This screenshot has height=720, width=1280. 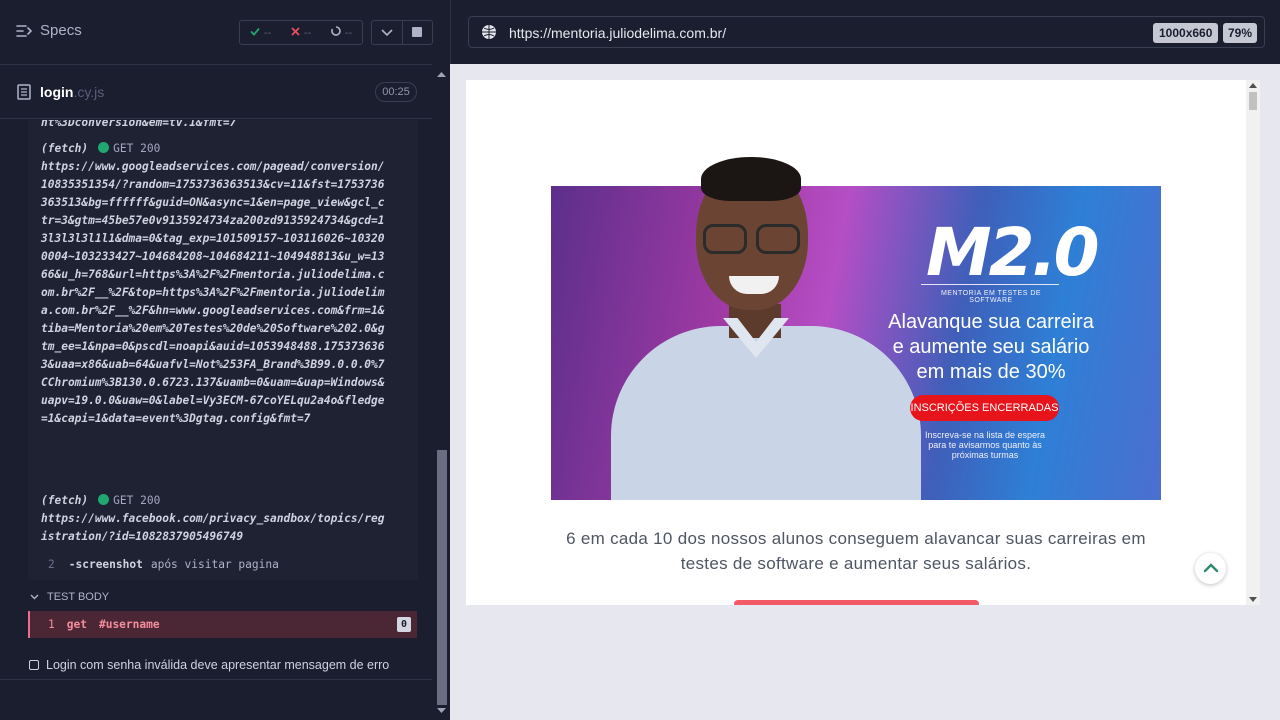 What do you see at coordinates (396, 92) in the screenshot?
I see `spec-duration: 00:25` at bounding box center [396, 92].